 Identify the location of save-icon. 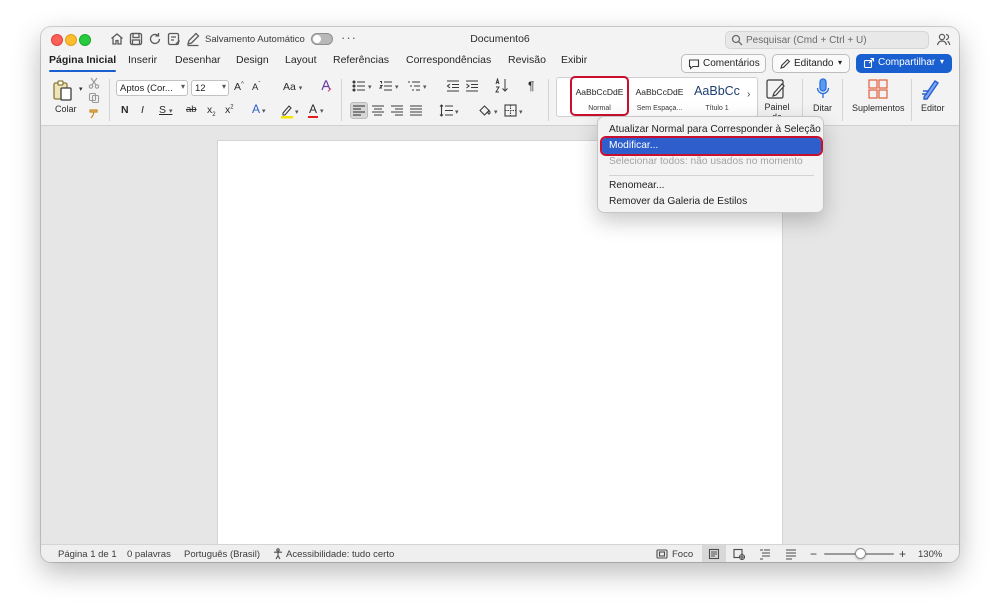
(136, 39).